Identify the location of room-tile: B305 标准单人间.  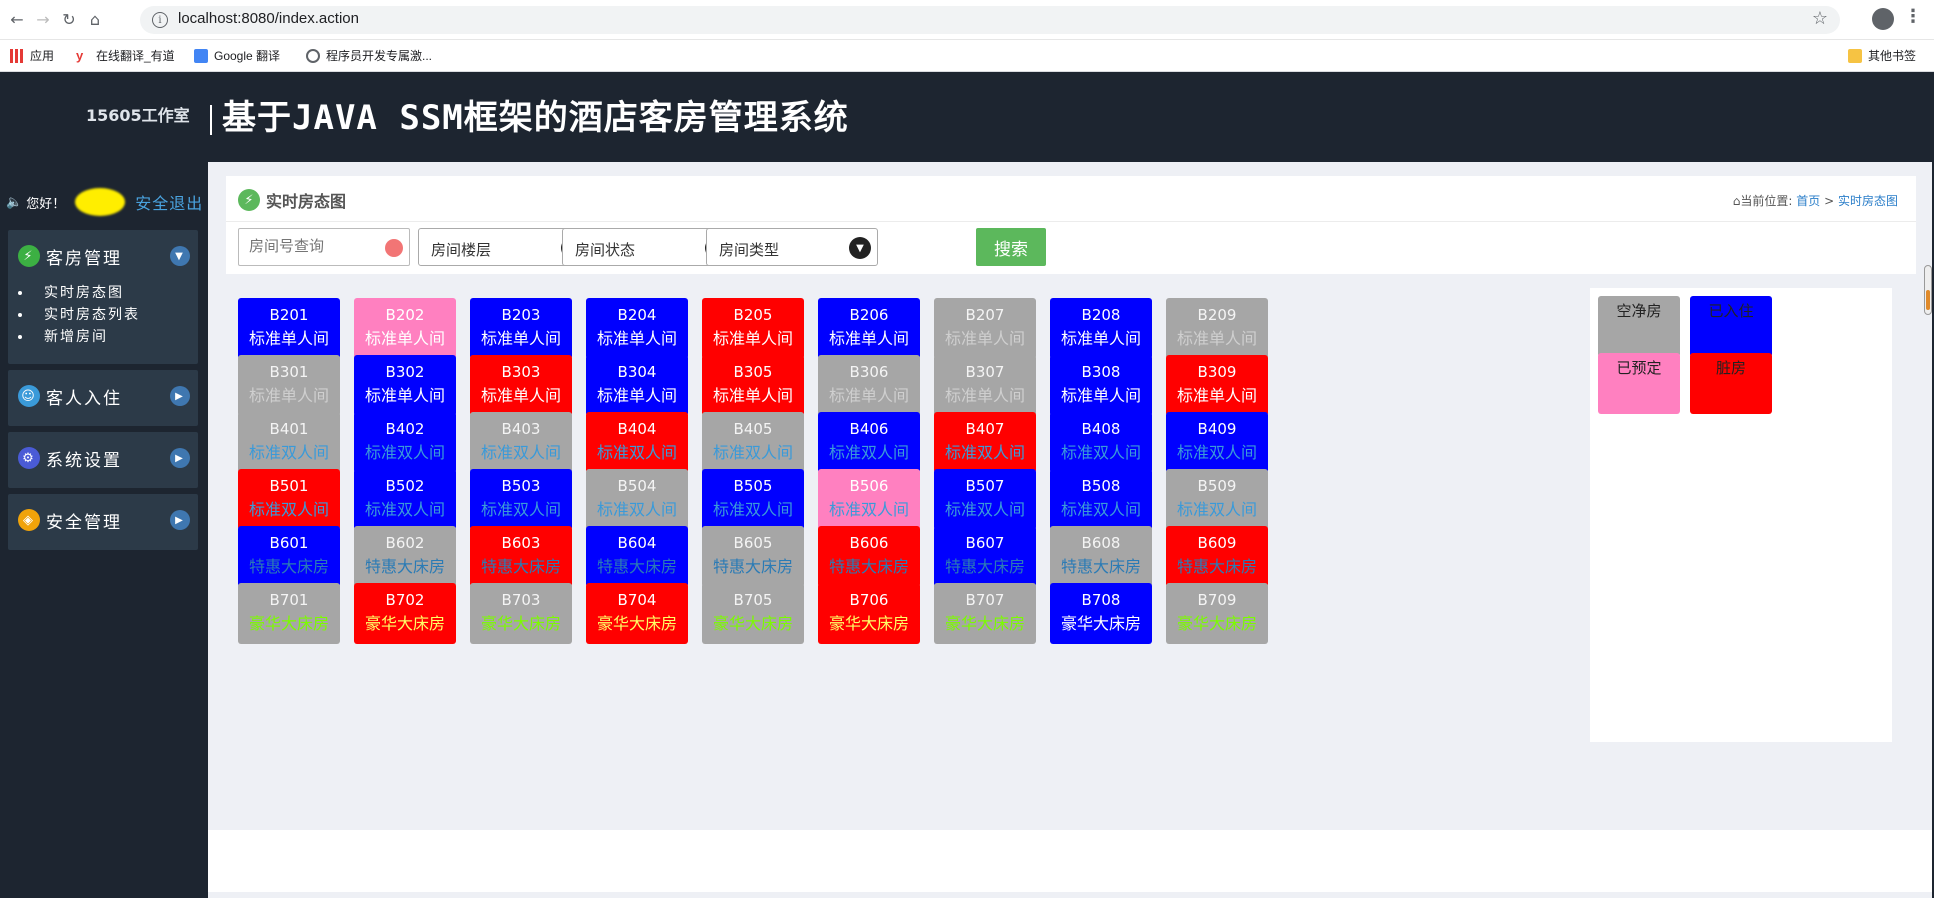
(753, 385).